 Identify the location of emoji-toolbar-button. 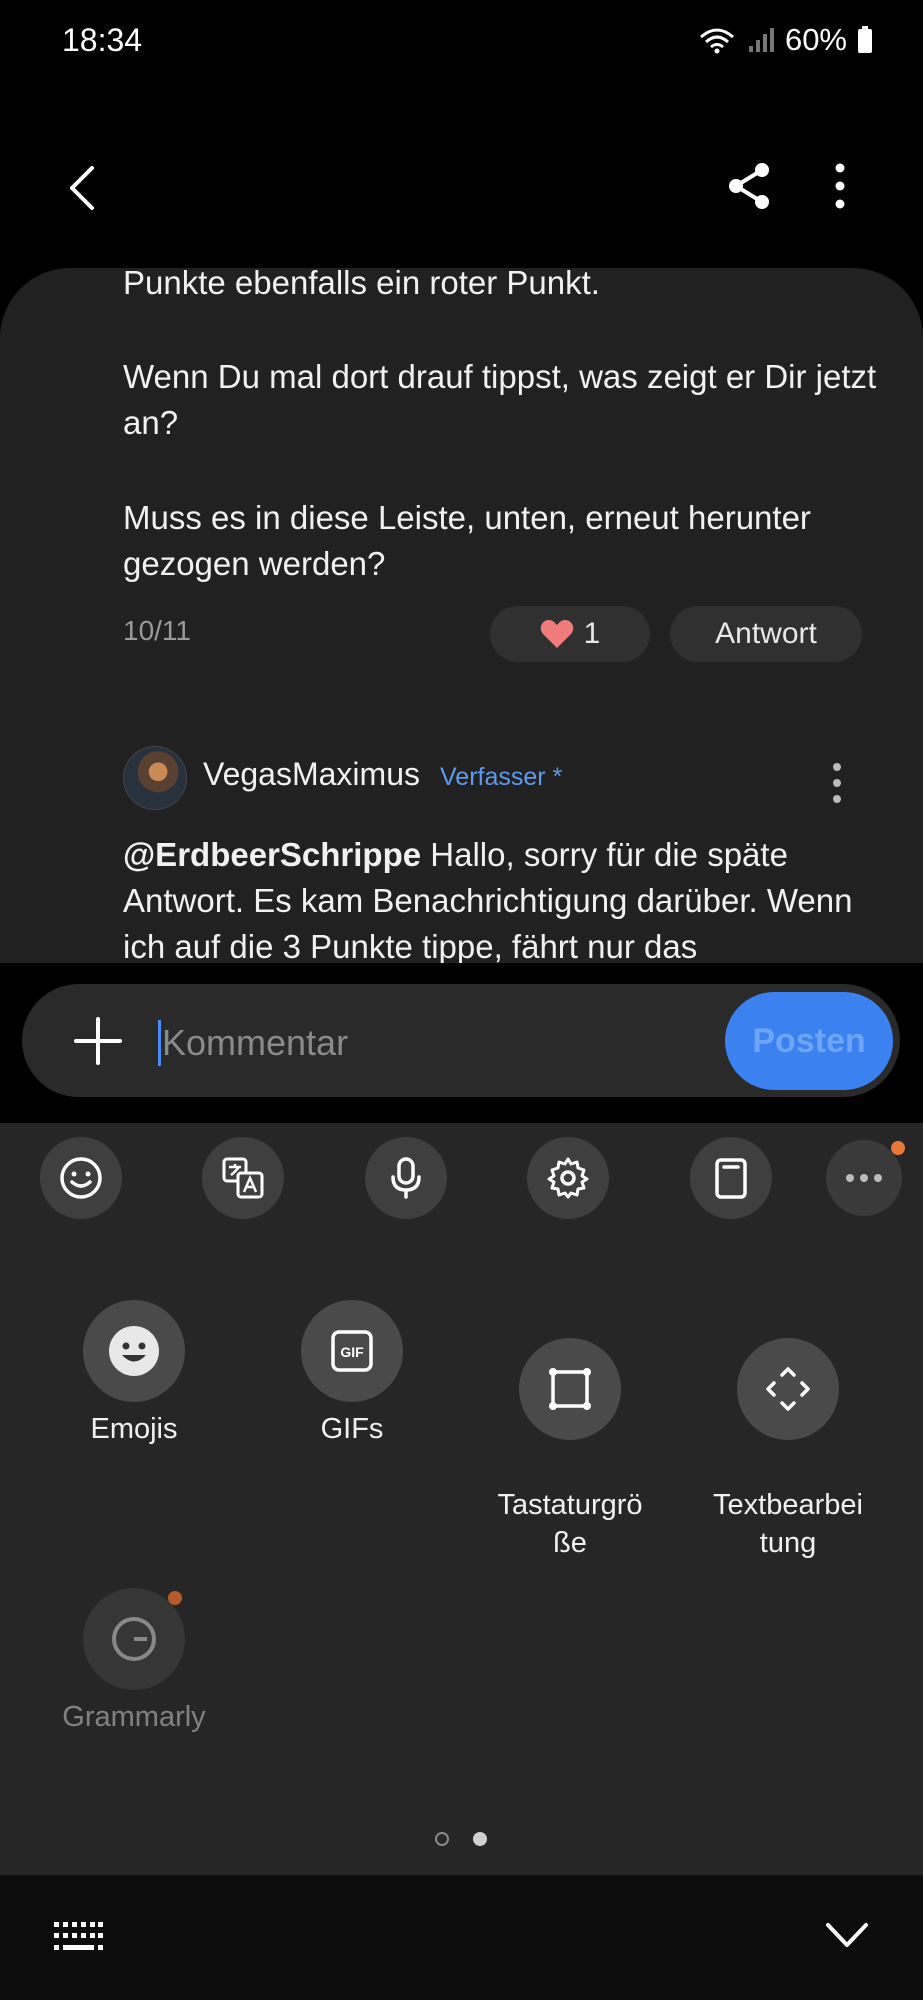
(81, 1178).